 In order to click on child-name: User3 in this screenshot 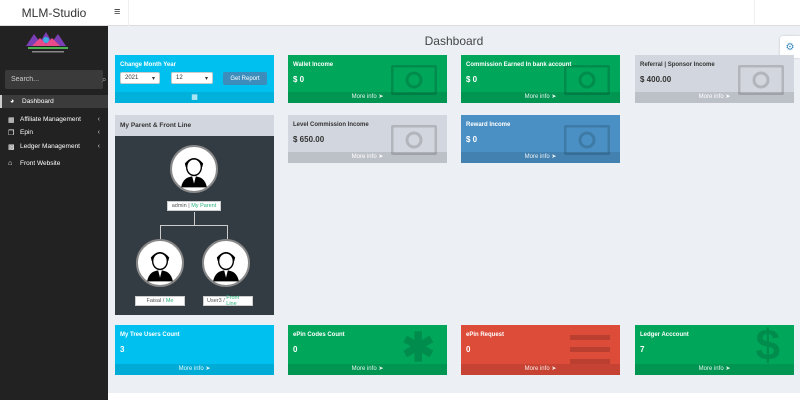, I will do `click(214, 301)`.